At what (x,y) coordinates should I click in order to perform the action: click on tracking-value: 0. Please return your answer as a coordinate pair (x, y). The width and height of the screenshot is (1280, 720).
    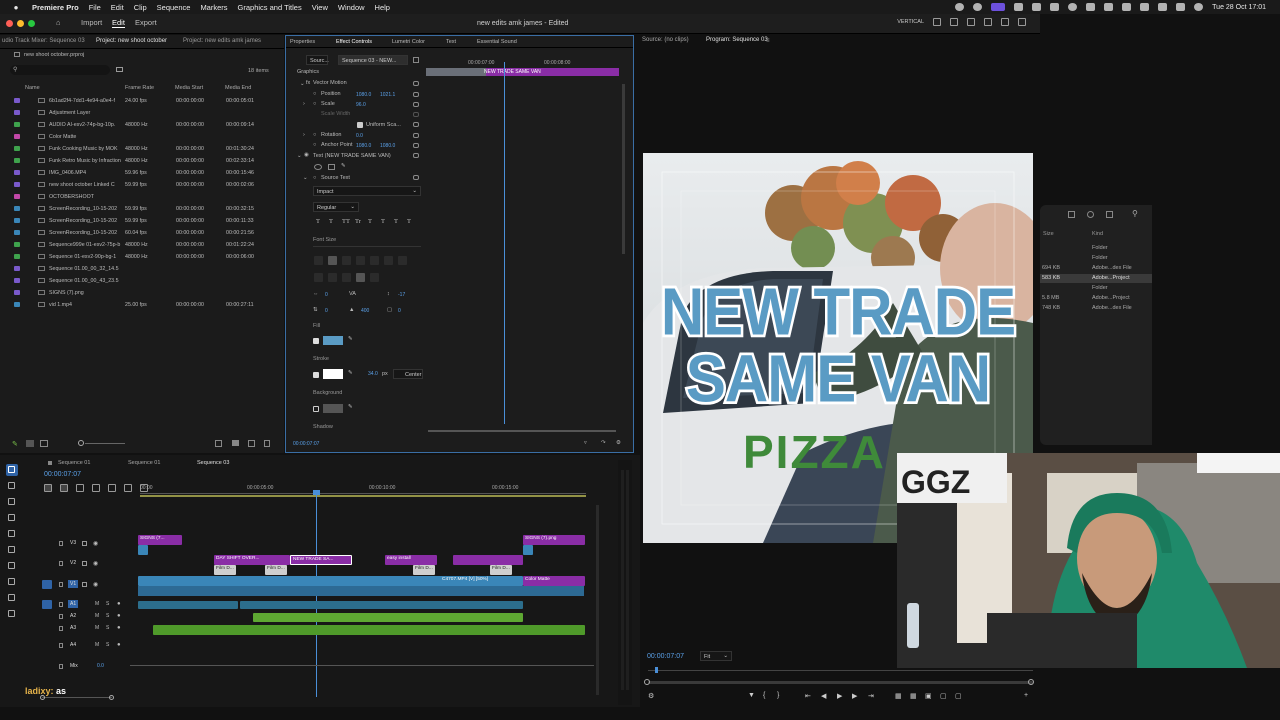
    Looking at the image, I should click on (326, 295).